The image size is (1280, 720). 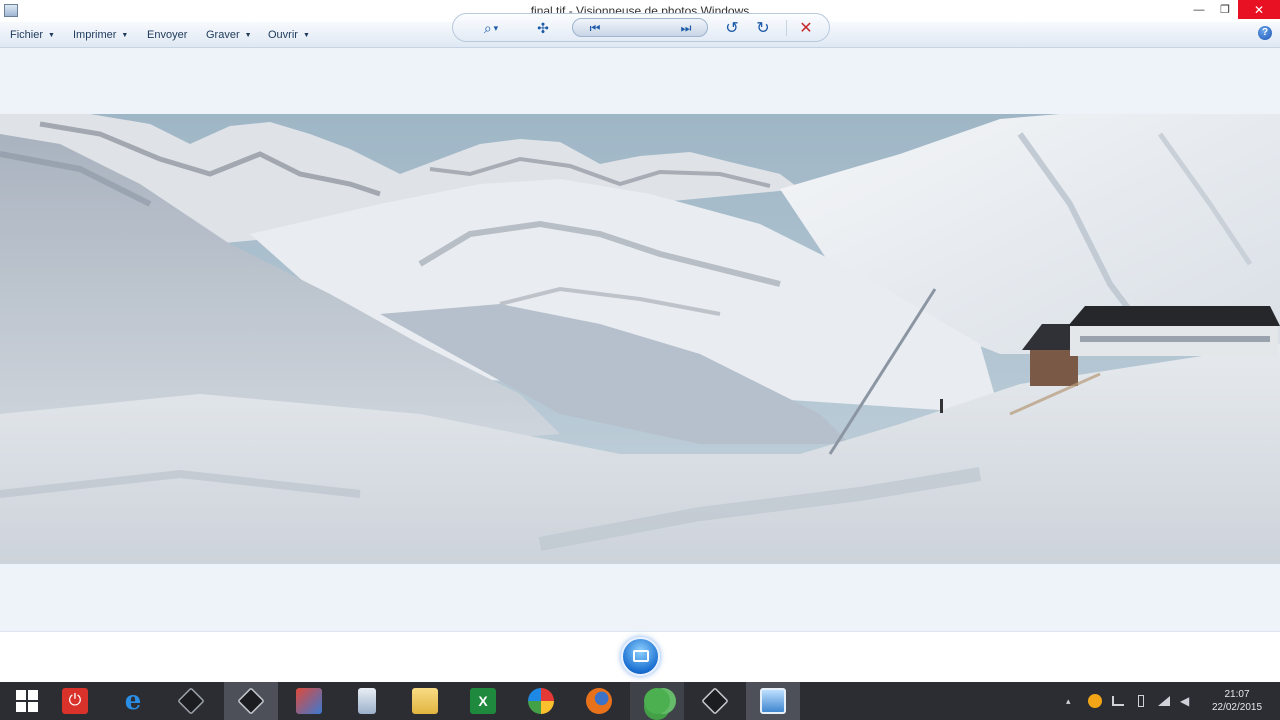 I want to click on rotate-left-icon: ↺, so click(x=732, y=28).